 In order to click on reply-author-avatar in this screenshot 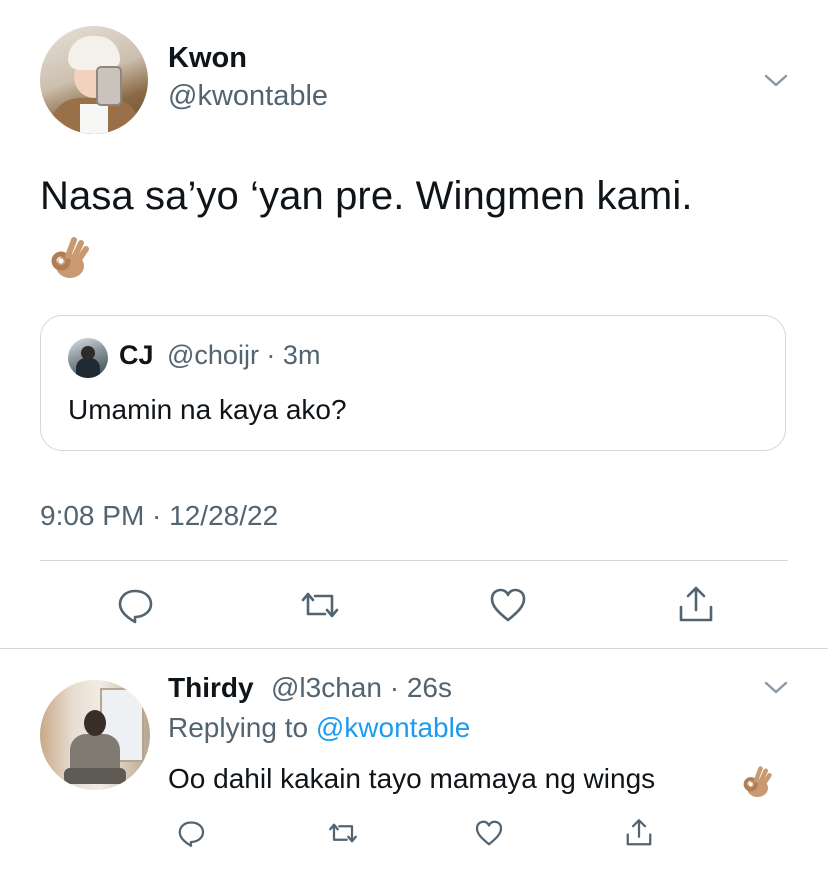, I will do `click(95, 735)`.